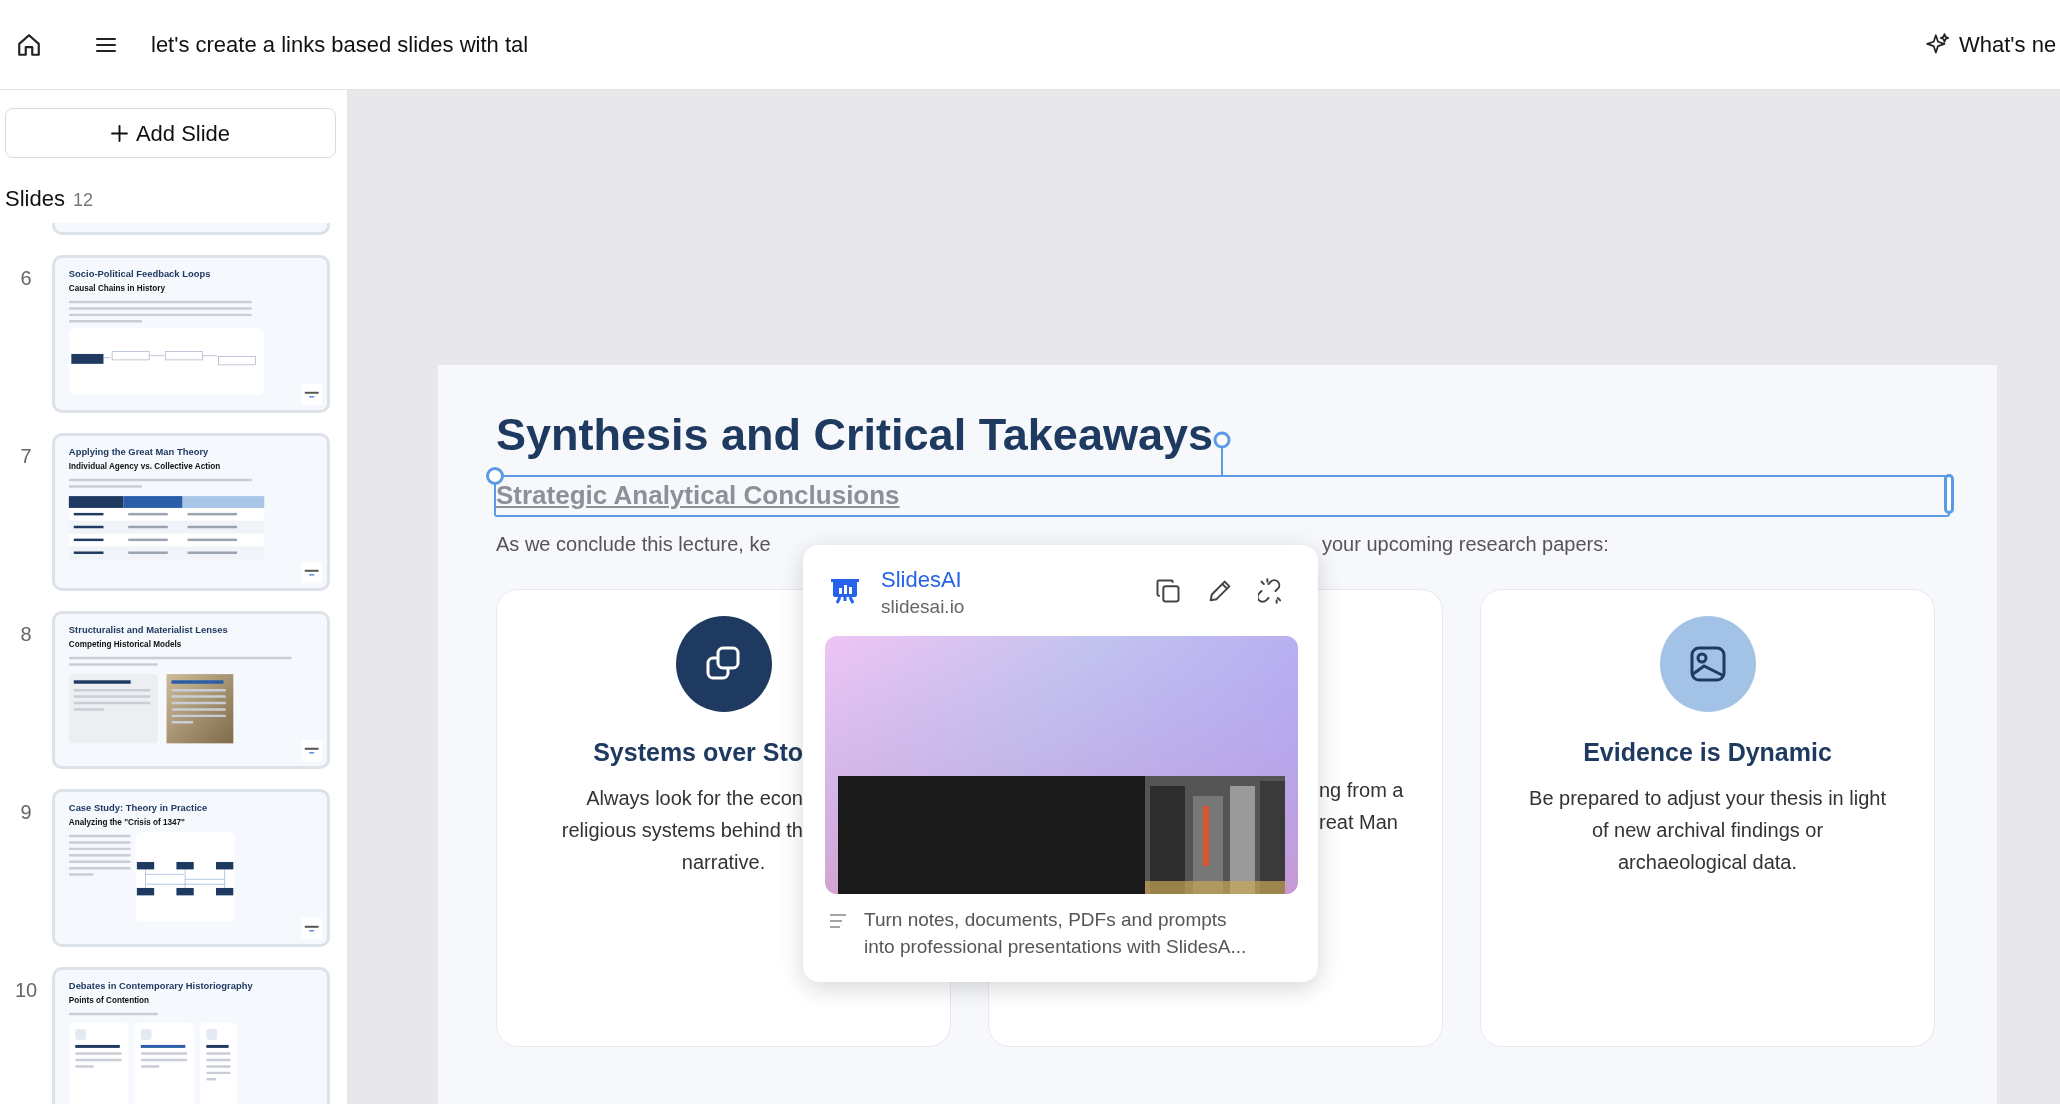  Describe the element at coordinates (698, 753) in the screenshot. I see `card-heading: Systems over Sto` at that location.